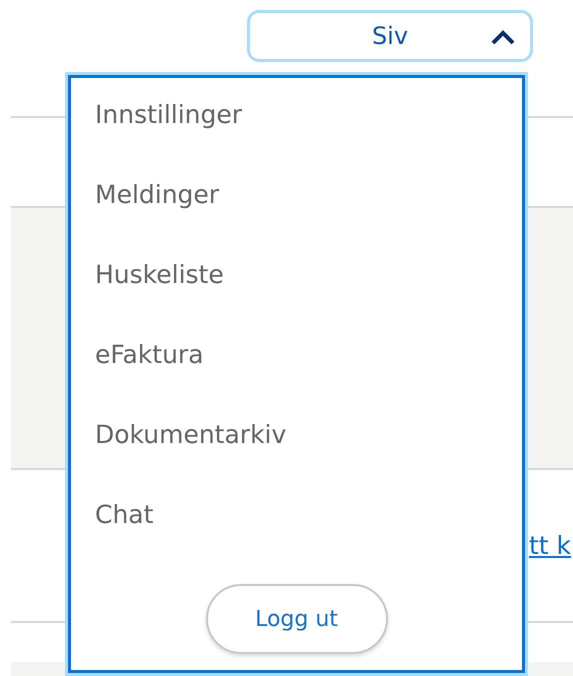  What do you see at coordinates (297, 619) in the screenshot?
I see `logout-button: Logg ut` at bounding box center [297, 619].